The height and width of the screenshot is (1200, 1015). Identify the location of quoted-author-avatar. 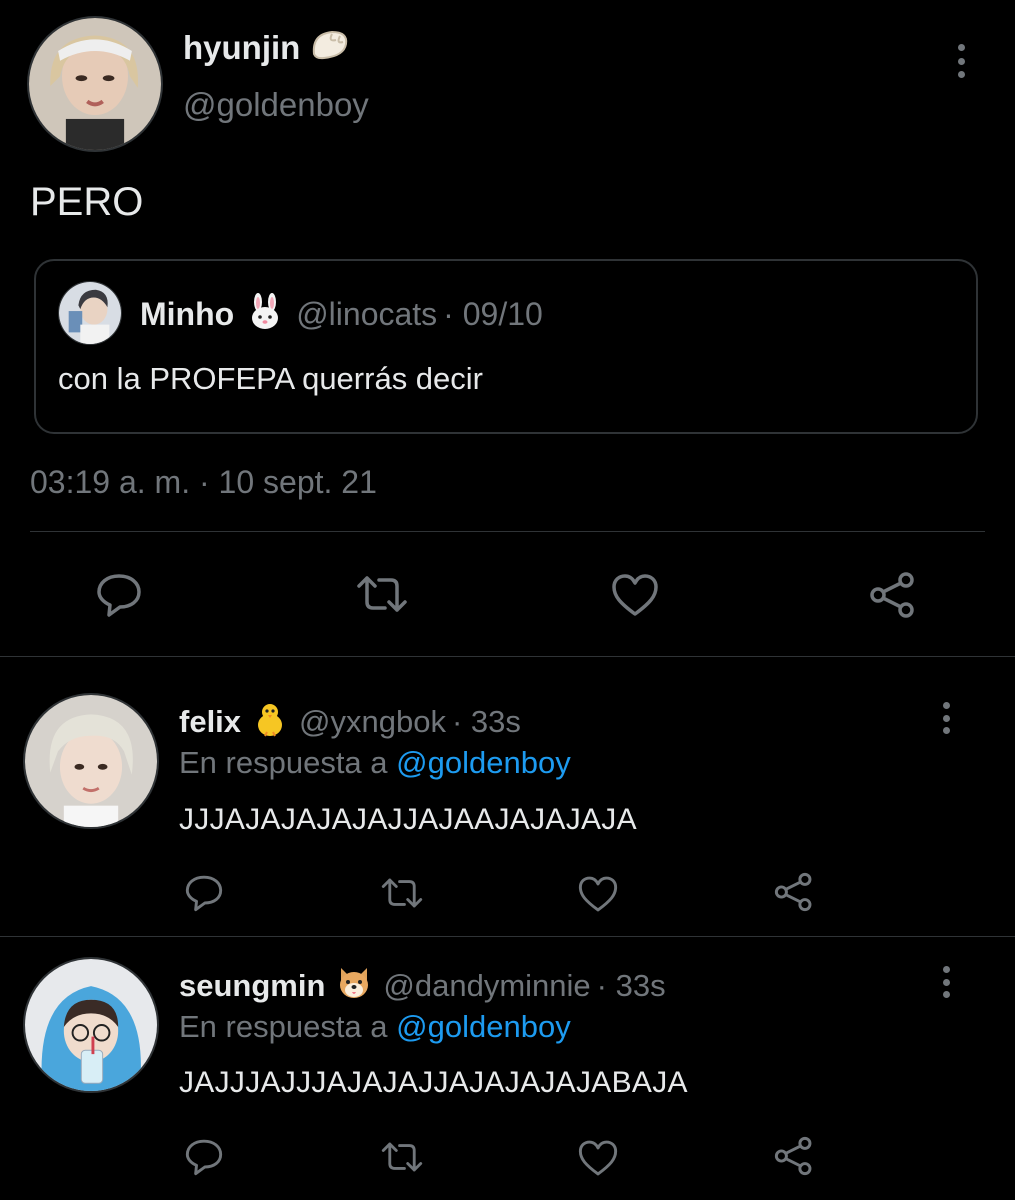
(90, 313).